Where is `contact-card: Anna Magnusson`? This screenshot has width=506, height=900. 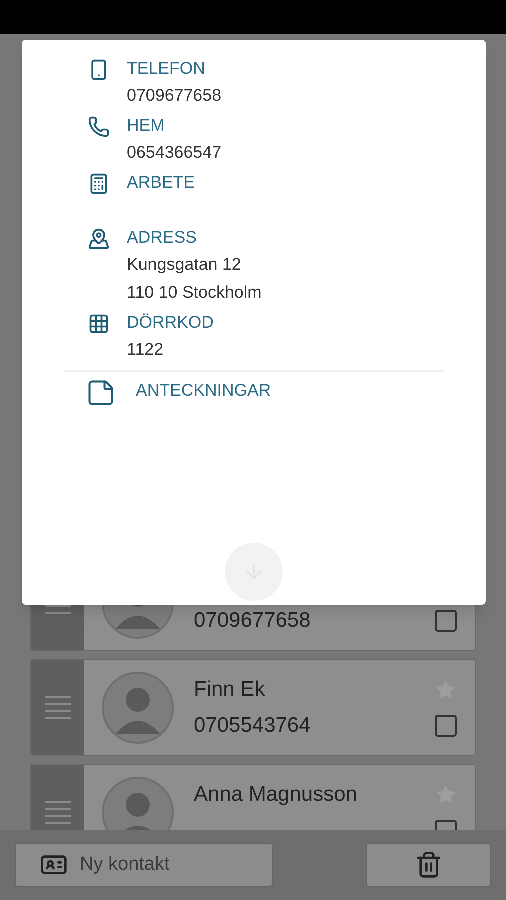
contact-card: Anna Magnusson is located at coordinates (253, 797).